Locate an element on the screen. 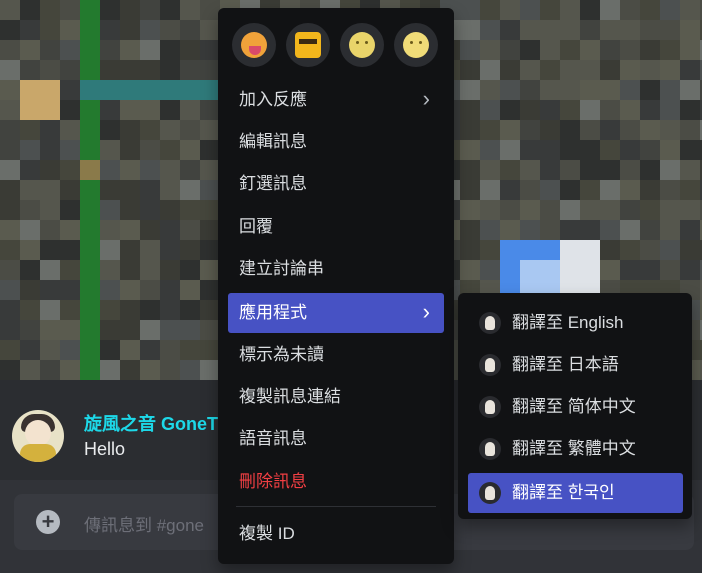 The image size is (702, 573). menu-item-edit-message: 編輯訊息 is located at coordinates (336, 142).